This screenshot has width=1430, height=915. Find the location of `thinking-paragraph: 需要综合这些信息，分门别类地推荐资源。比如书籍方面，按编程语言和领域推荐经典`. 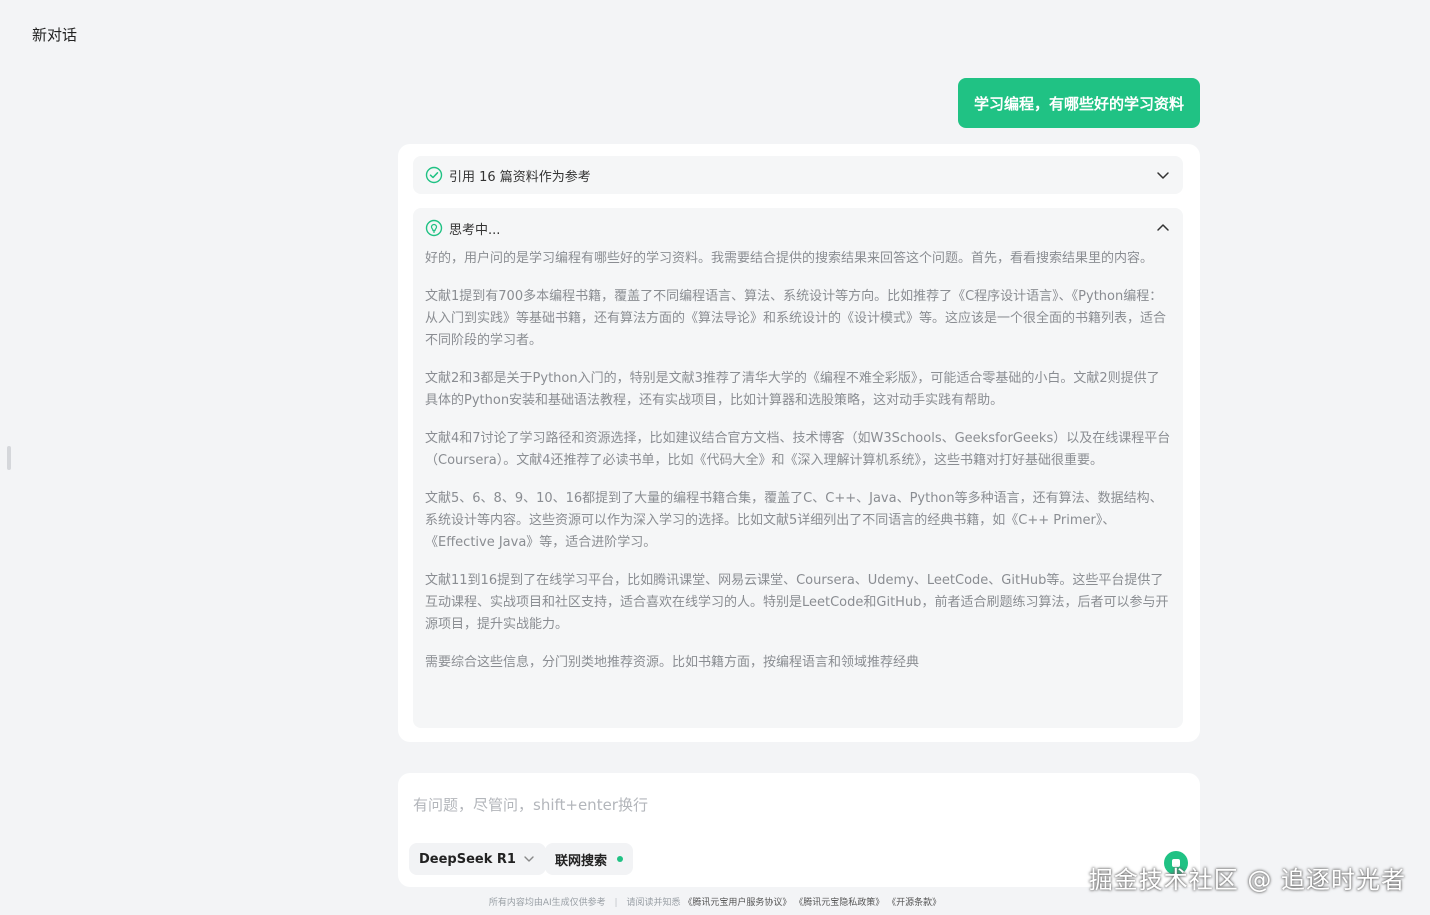

thinking-paragraph: 需要综合这些信息，分门别类地推荐资源。比如书籍方面，按编程语言和领域推荐经典 is located at coordinates (672, 662).